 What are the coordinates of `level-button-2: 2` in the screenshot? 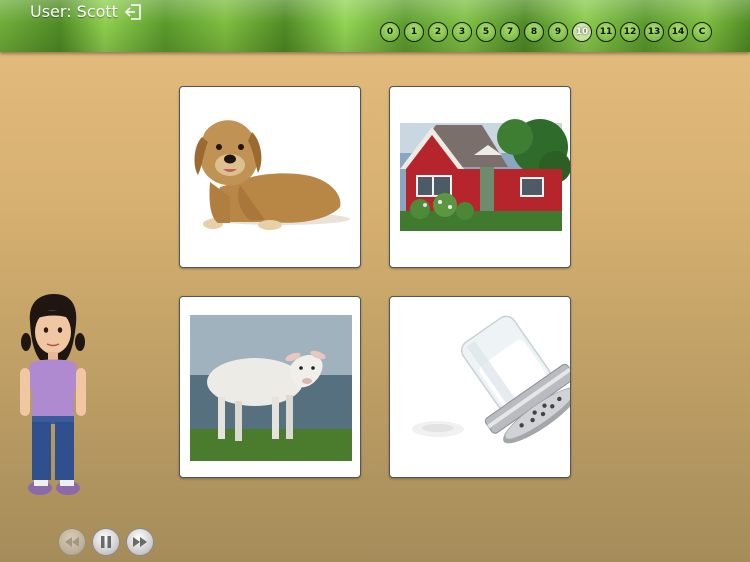 It's located at (438, 32).